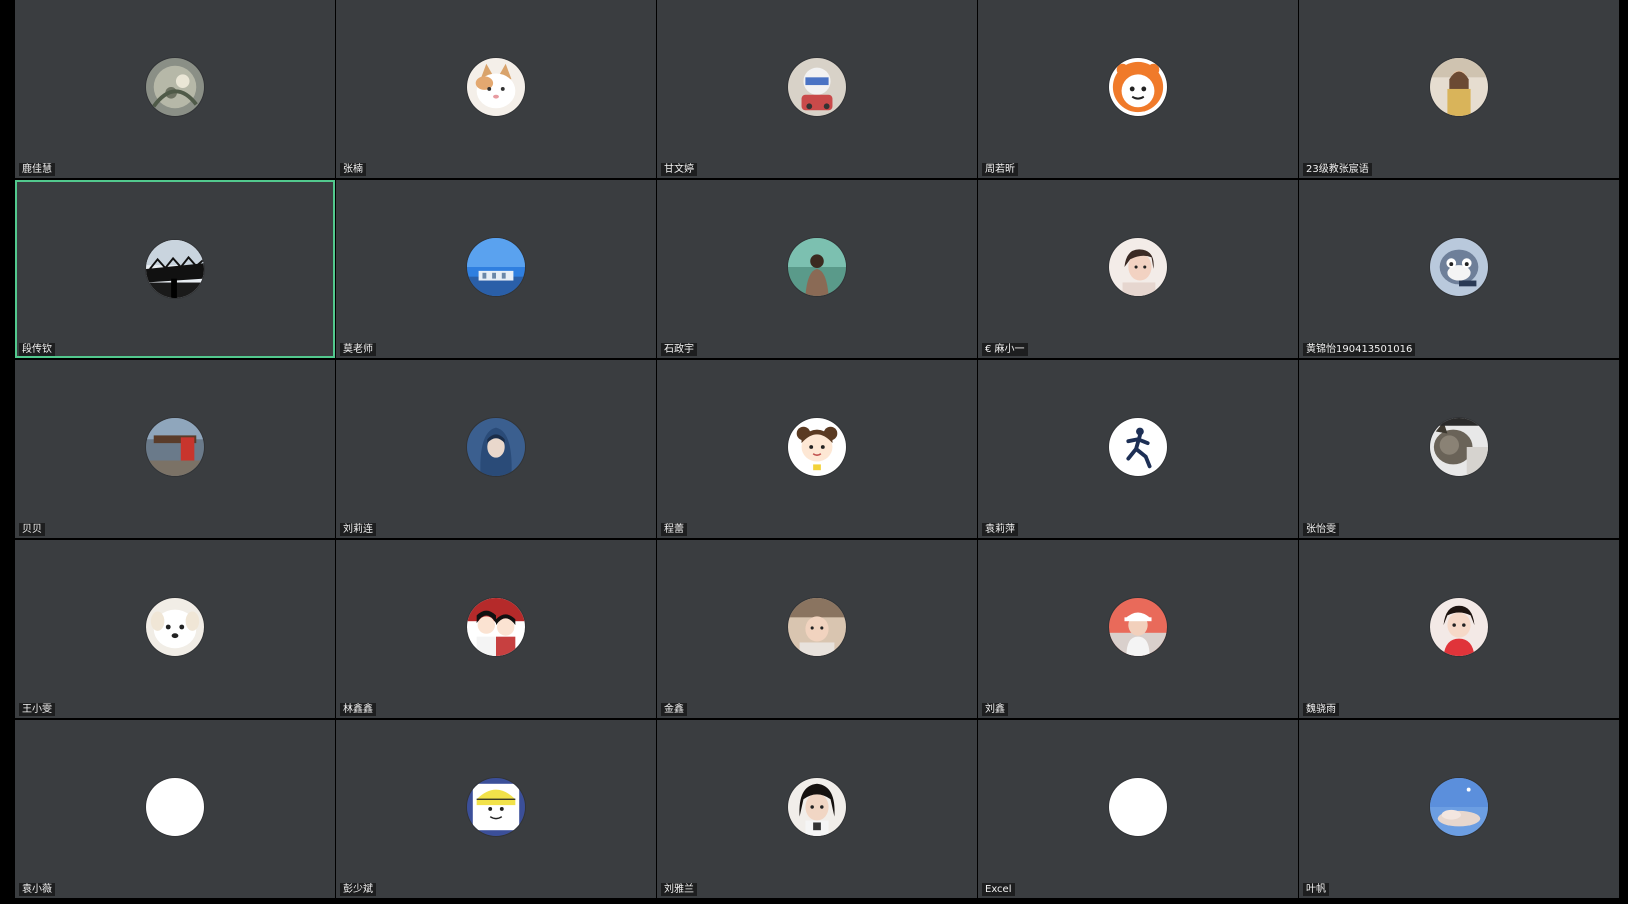 This screenshot has height=904, width=1628. Describe the element at coordinates (1337, 169) in the screenshot. I see `participant-name-label: 23级教张宸语` at that location.